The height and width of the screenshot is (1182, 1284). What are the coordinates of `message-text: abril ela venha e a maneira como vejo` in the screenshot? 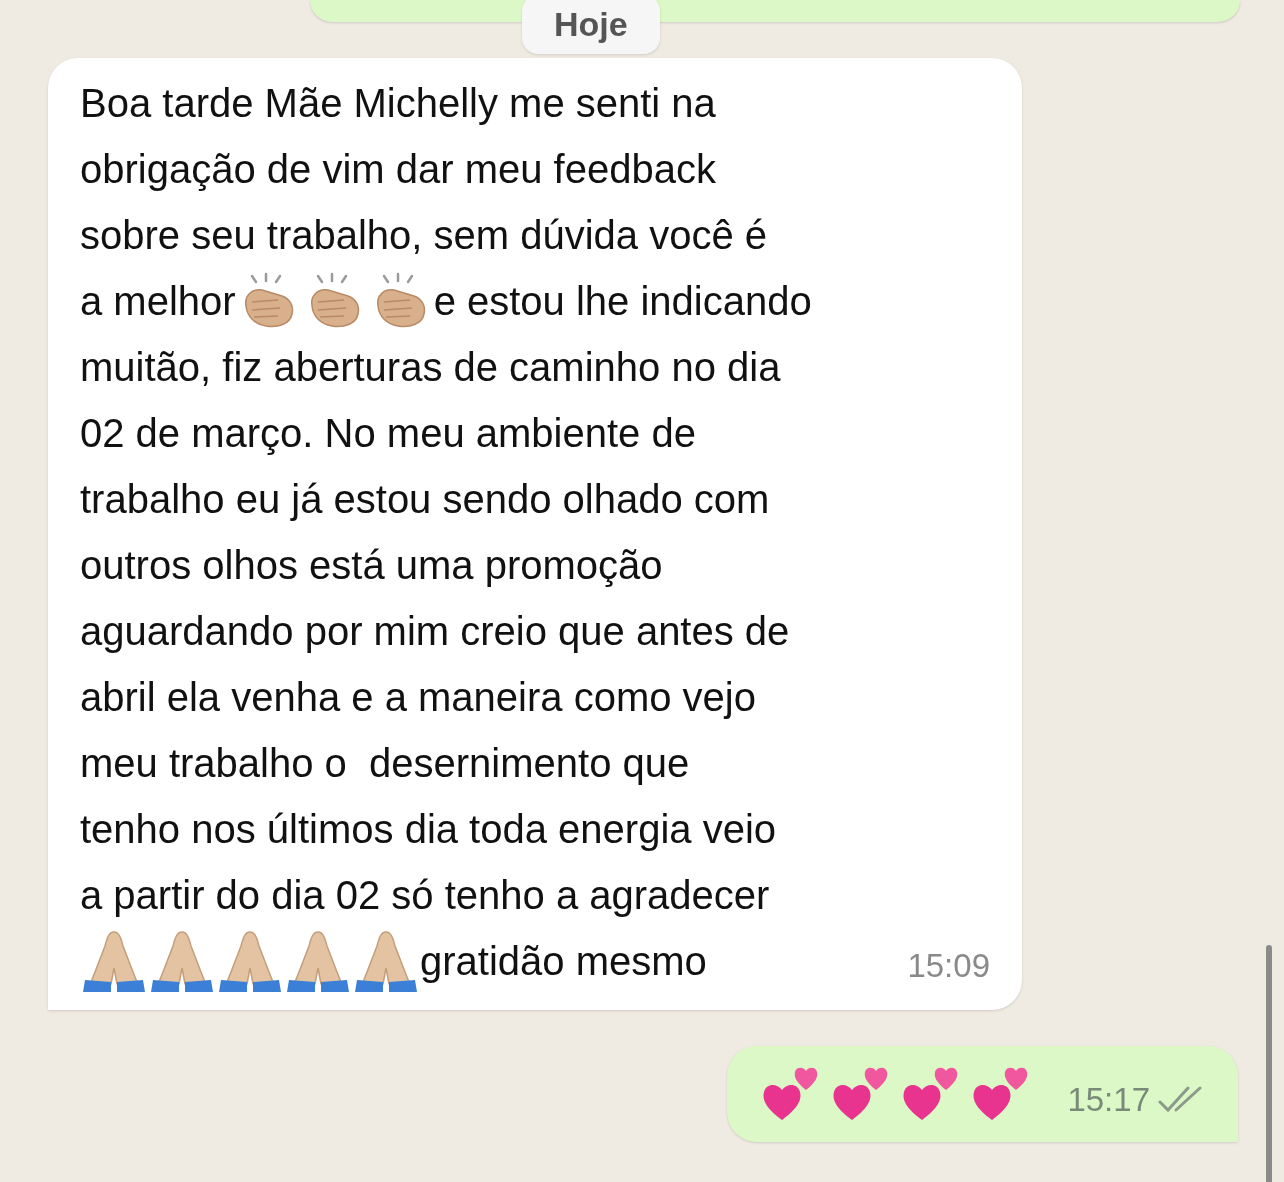 It's located at (418, 697).